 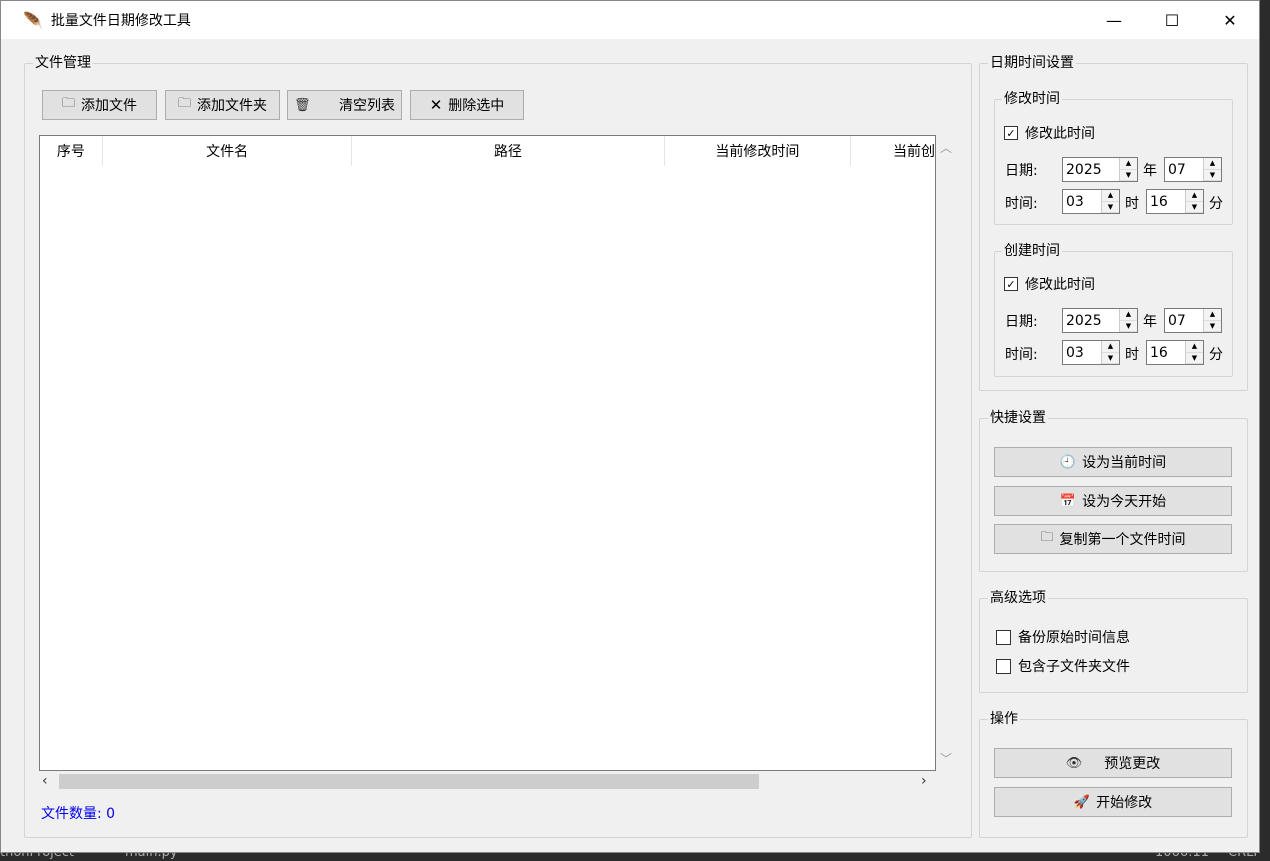 What do you see at coordinates (120, 21) in the screenshot?
I see `window-title: 批量文件日期修改工具` at bounding box center [120, 21].